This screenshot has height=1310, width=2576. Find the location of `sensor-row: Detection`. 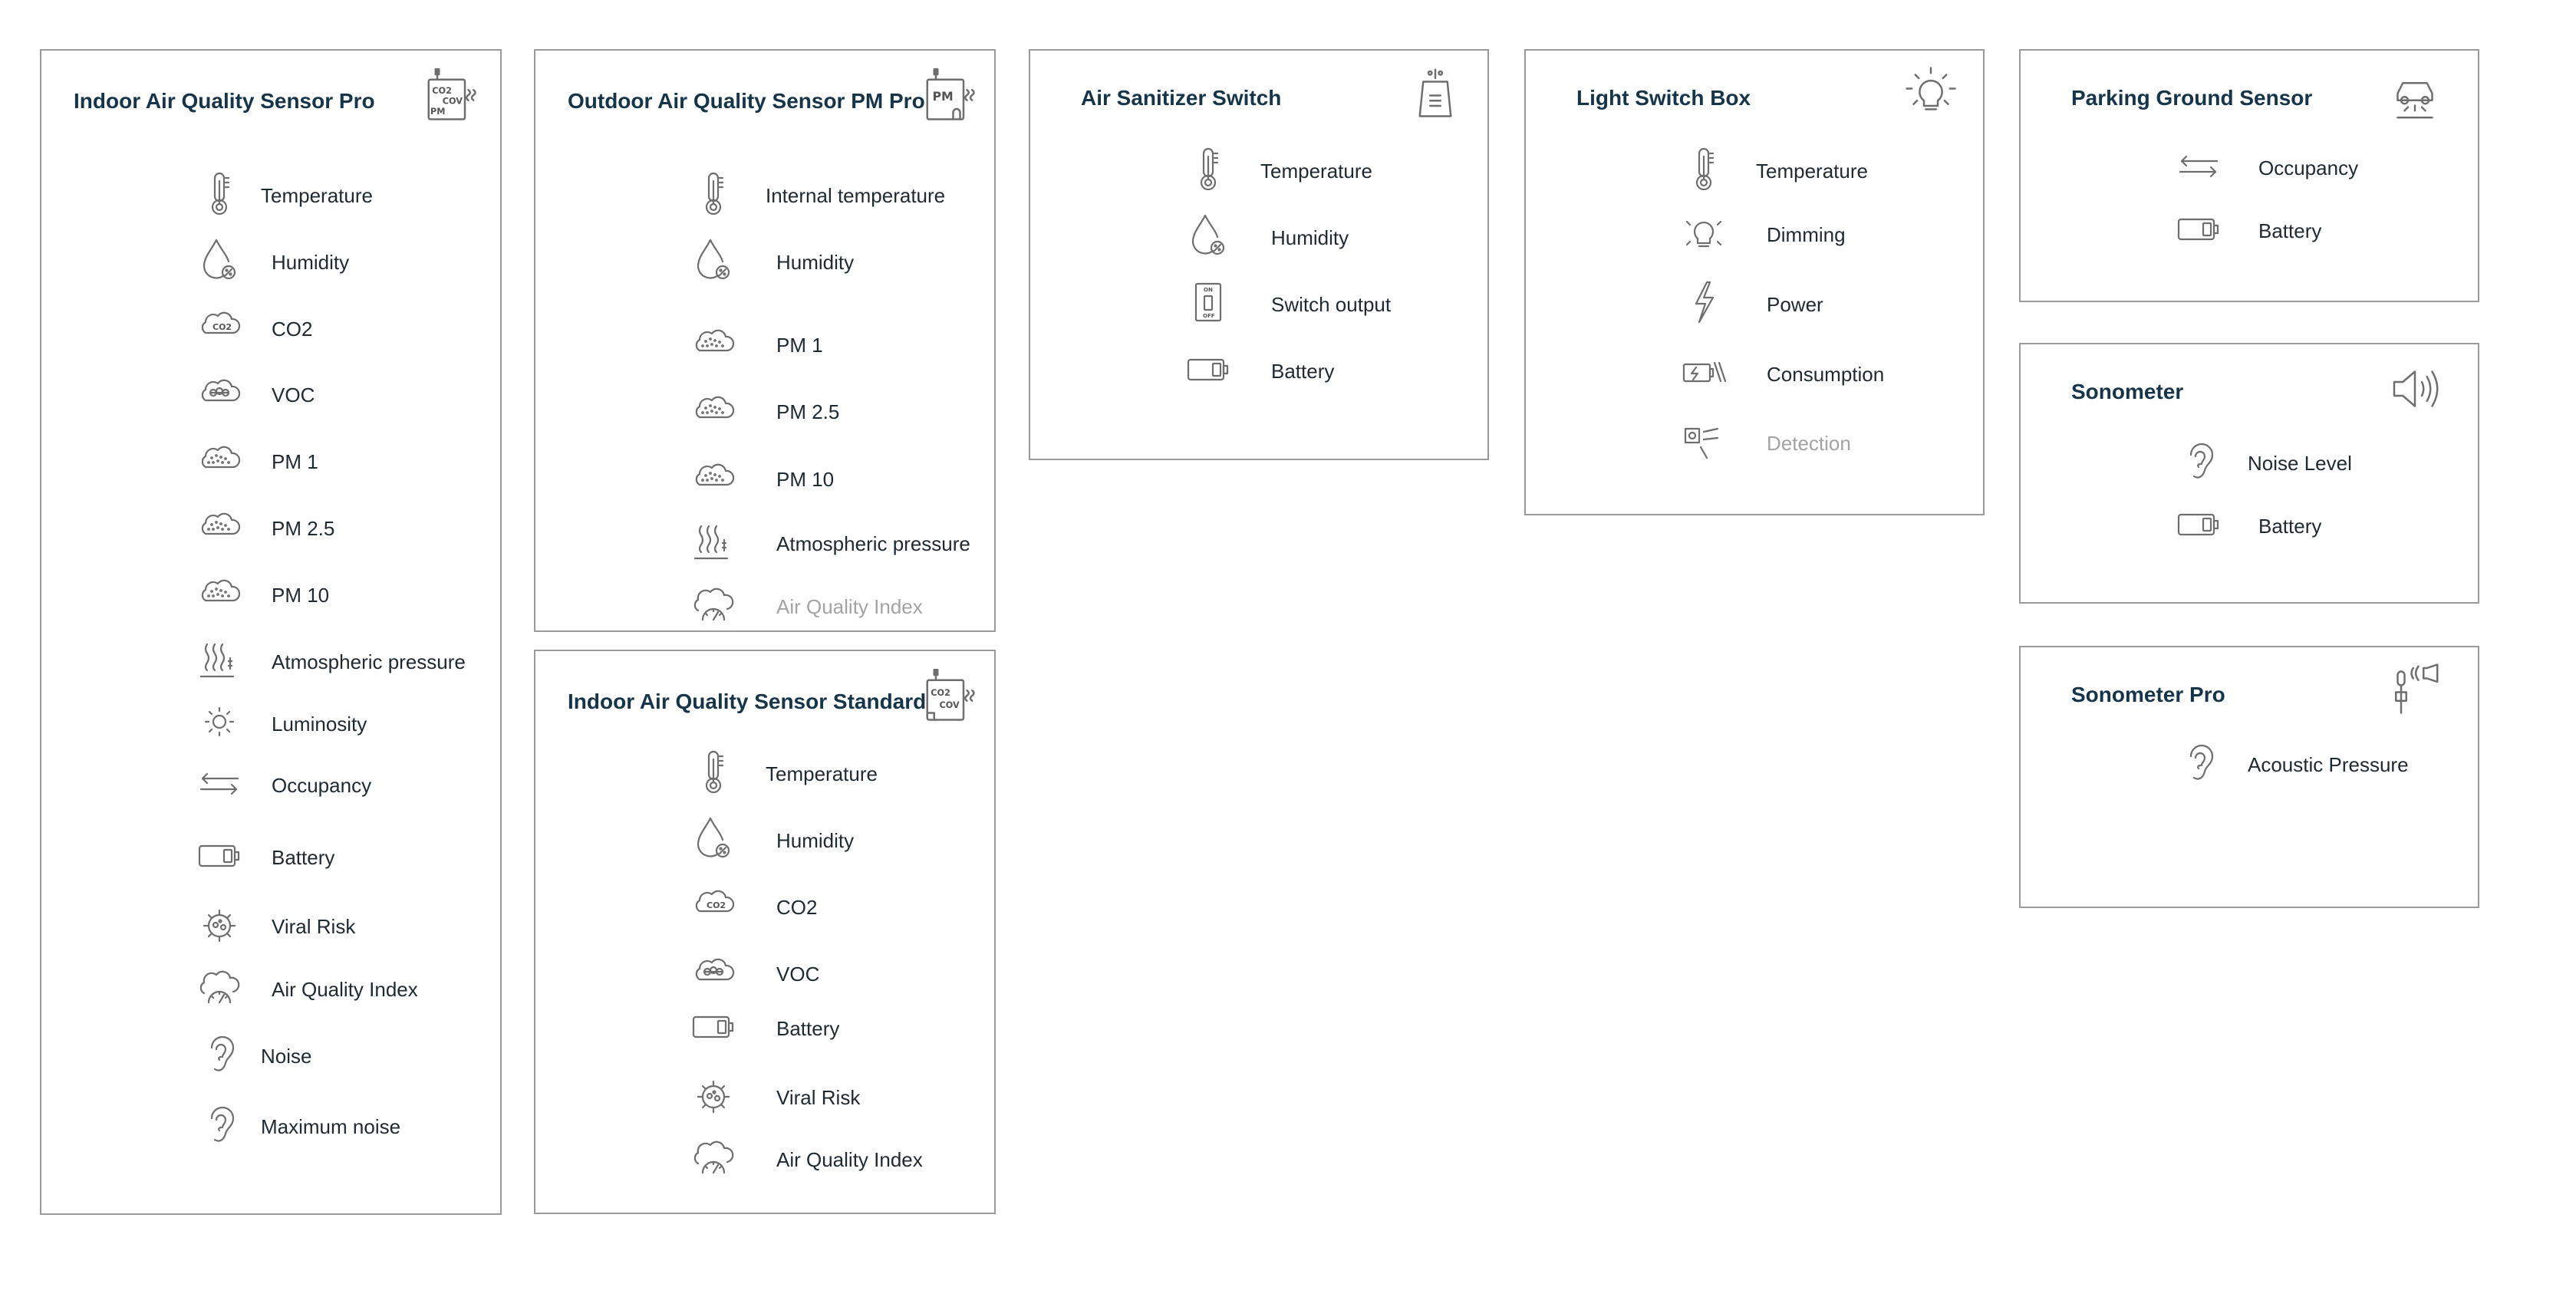

sensor-row: Detection is located at coordinates (1828, 443).